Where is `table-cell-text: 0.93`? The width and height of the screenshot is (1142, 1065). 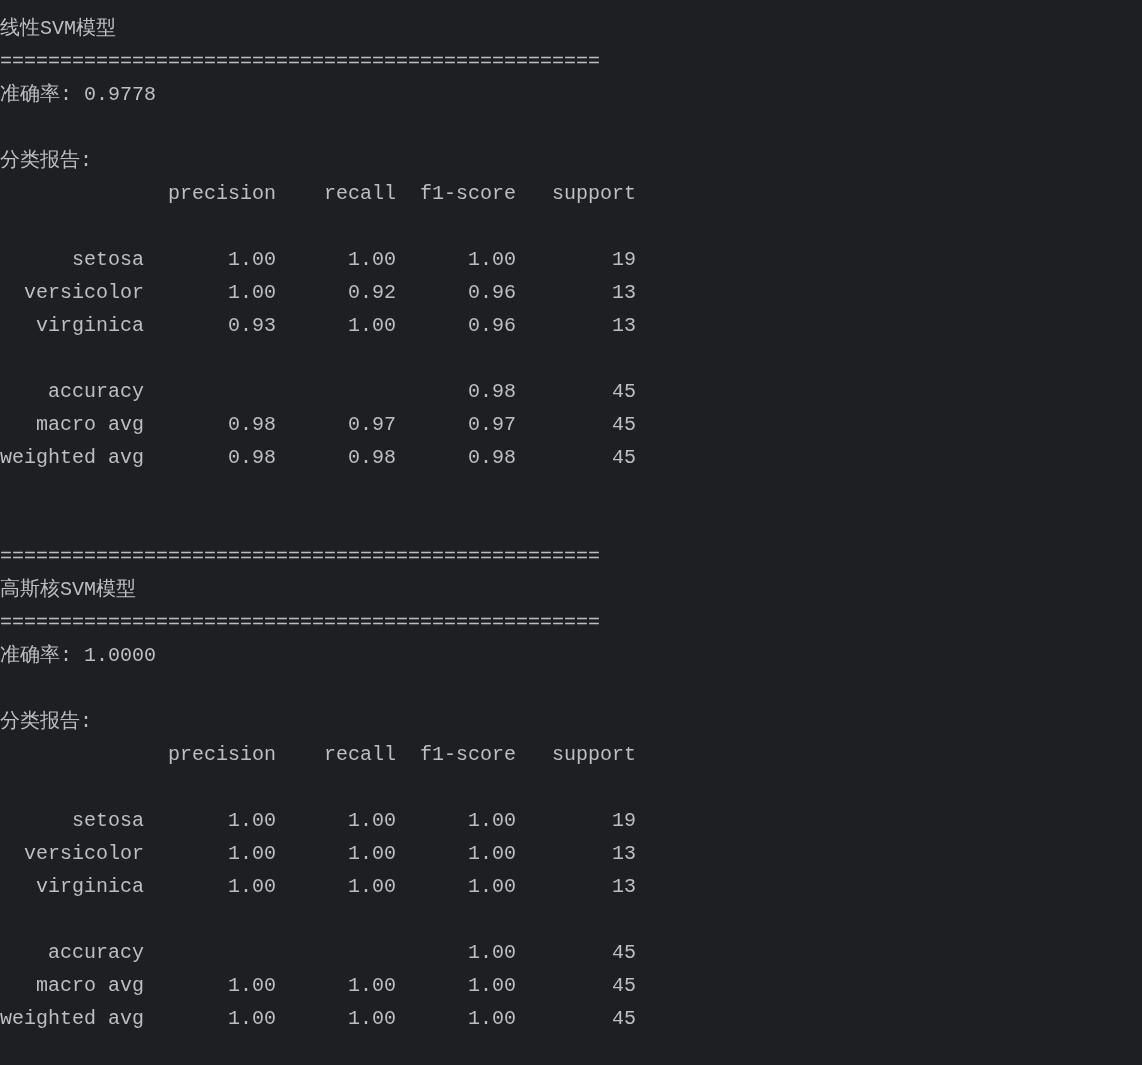
table-cell-text: 0.93 is located at coordinates (252, 326).